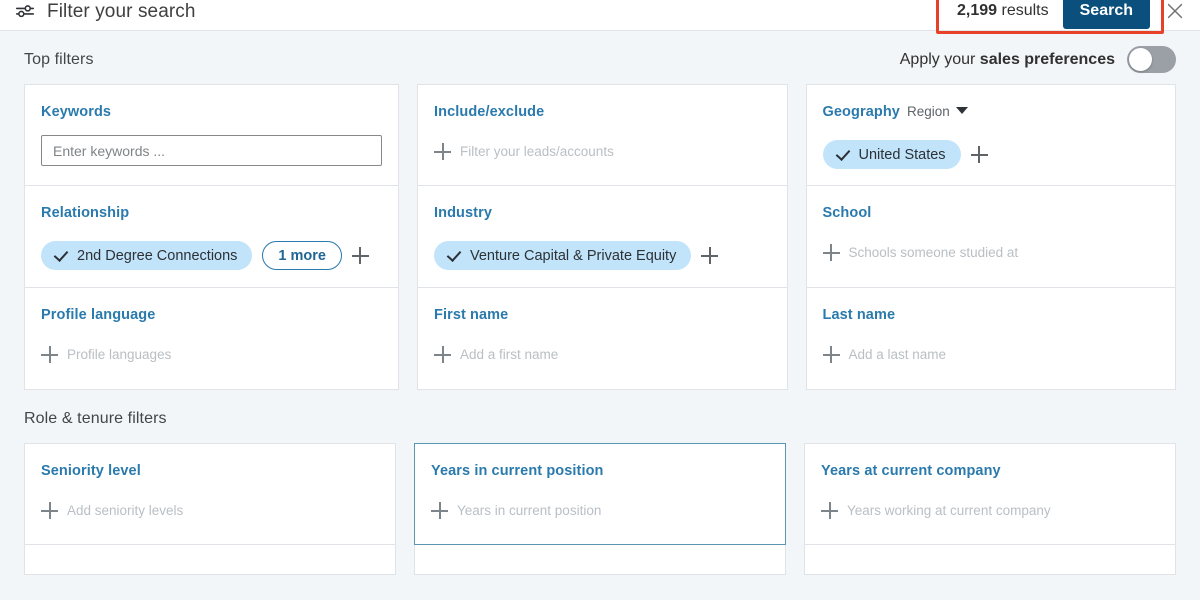 The image size is (1200, 600). What do you see at coordinates (211, 354) in the screenshot?
I see `profile-language-add-row: Profile languages` at bounding box center [211, 354].